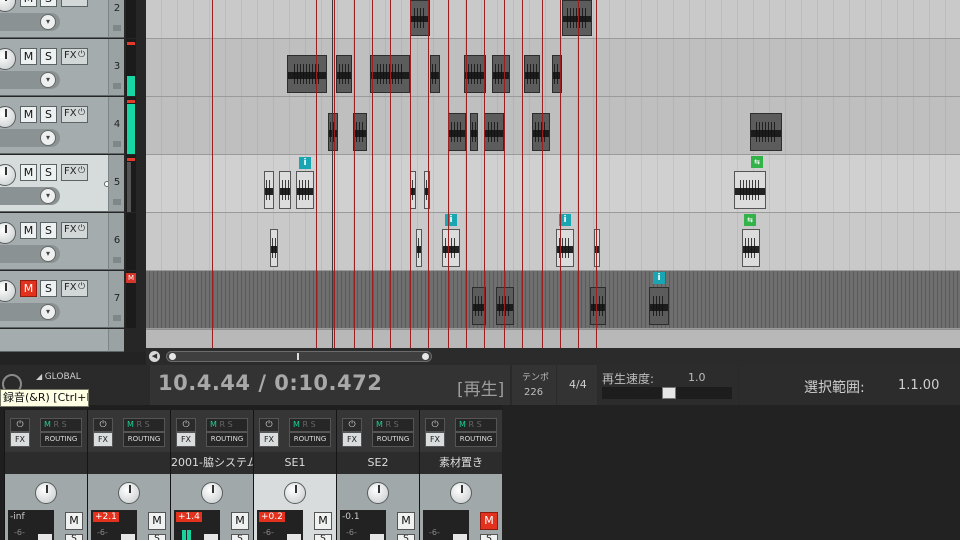 The width and height of the screenshot is (960, 540). What do you see at coordinates (377, 475) in the screenshot?
I see `mixer-strip: ⏻ FX M R S ROUTING SE2 -0.1 -6- M S` at bounding box center [377, 475].